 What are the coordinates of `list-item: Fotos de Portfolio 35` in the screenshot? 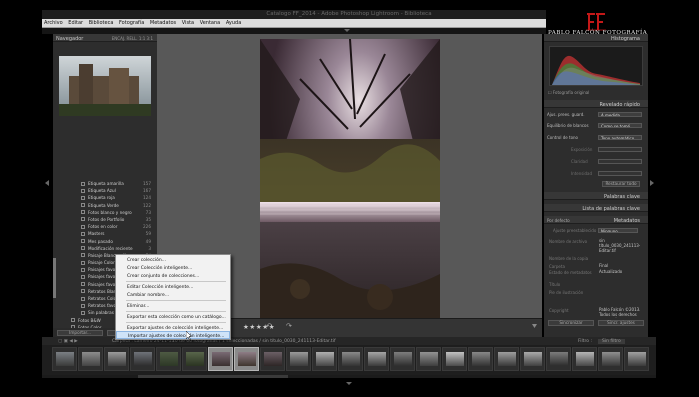 It's located at (105, 219).